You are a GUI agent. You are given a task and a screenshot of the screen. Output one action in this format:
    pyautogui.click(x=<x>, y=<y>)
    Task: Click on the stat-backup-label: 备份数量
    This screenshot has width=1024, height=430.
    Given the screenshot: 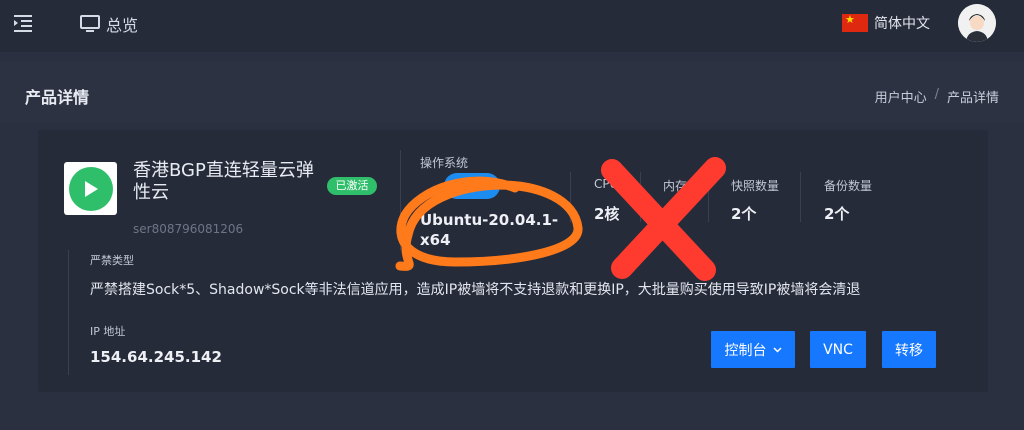 What is the action you would take?
    pyautogui.click(x=848, y=186)
    